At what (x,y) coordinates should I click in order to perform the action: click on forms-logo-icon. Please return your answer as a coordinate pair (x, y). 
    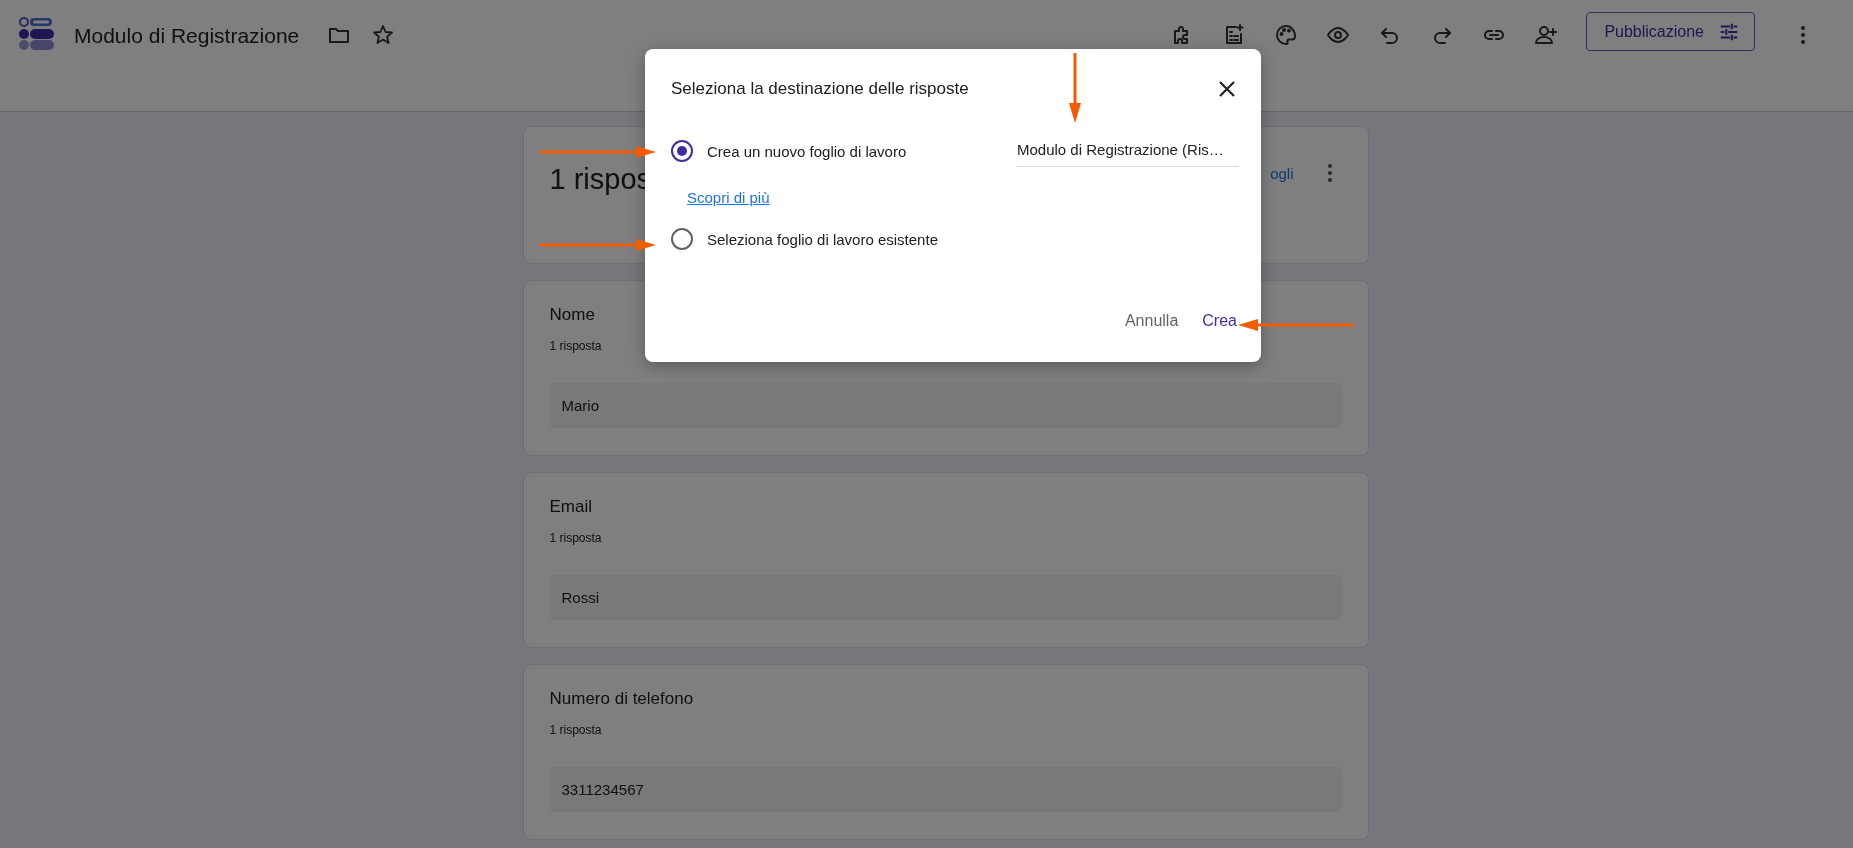
    Looking at the image, I should click on (36, 34).